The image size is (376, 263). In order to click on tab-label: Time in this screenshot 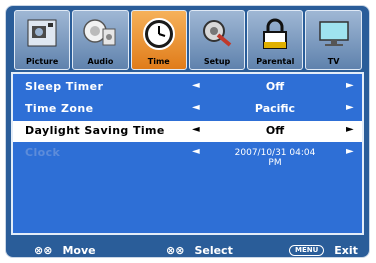, I will do `click(158, 61)`.